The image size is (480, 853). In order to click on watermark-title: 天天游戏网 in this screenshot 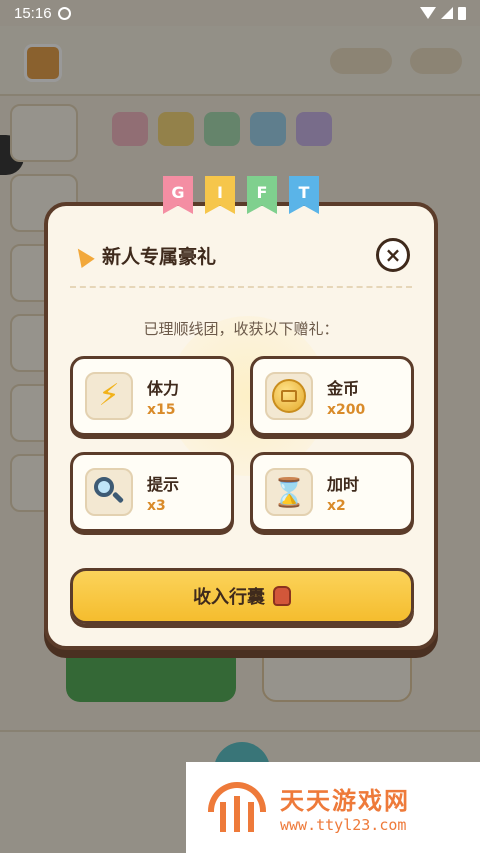, I will do `click(345, 801)`.